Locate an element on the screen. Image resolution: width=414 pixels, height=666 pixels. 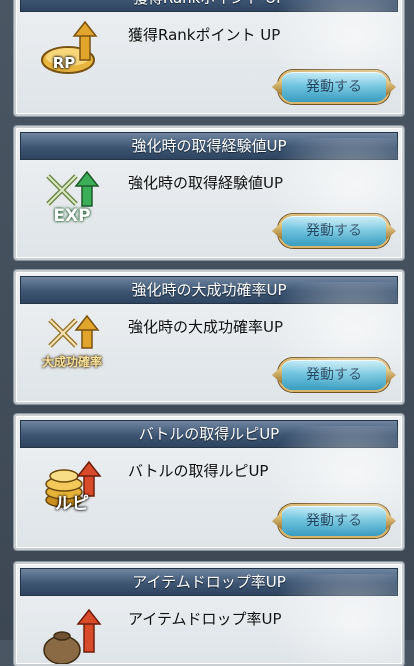
card-header: 強化時の大成功確率UP is located at coordinates (209, 290).